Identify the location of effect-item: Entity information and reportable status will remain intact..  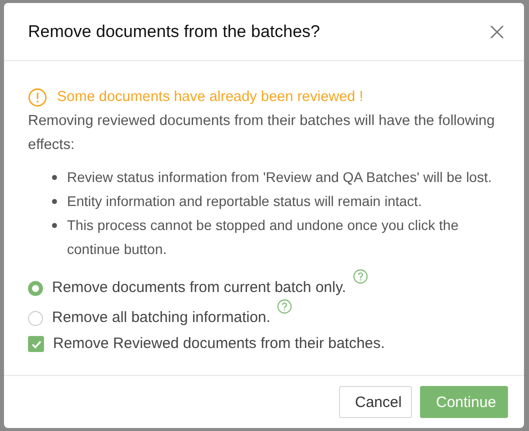
(244, 201).